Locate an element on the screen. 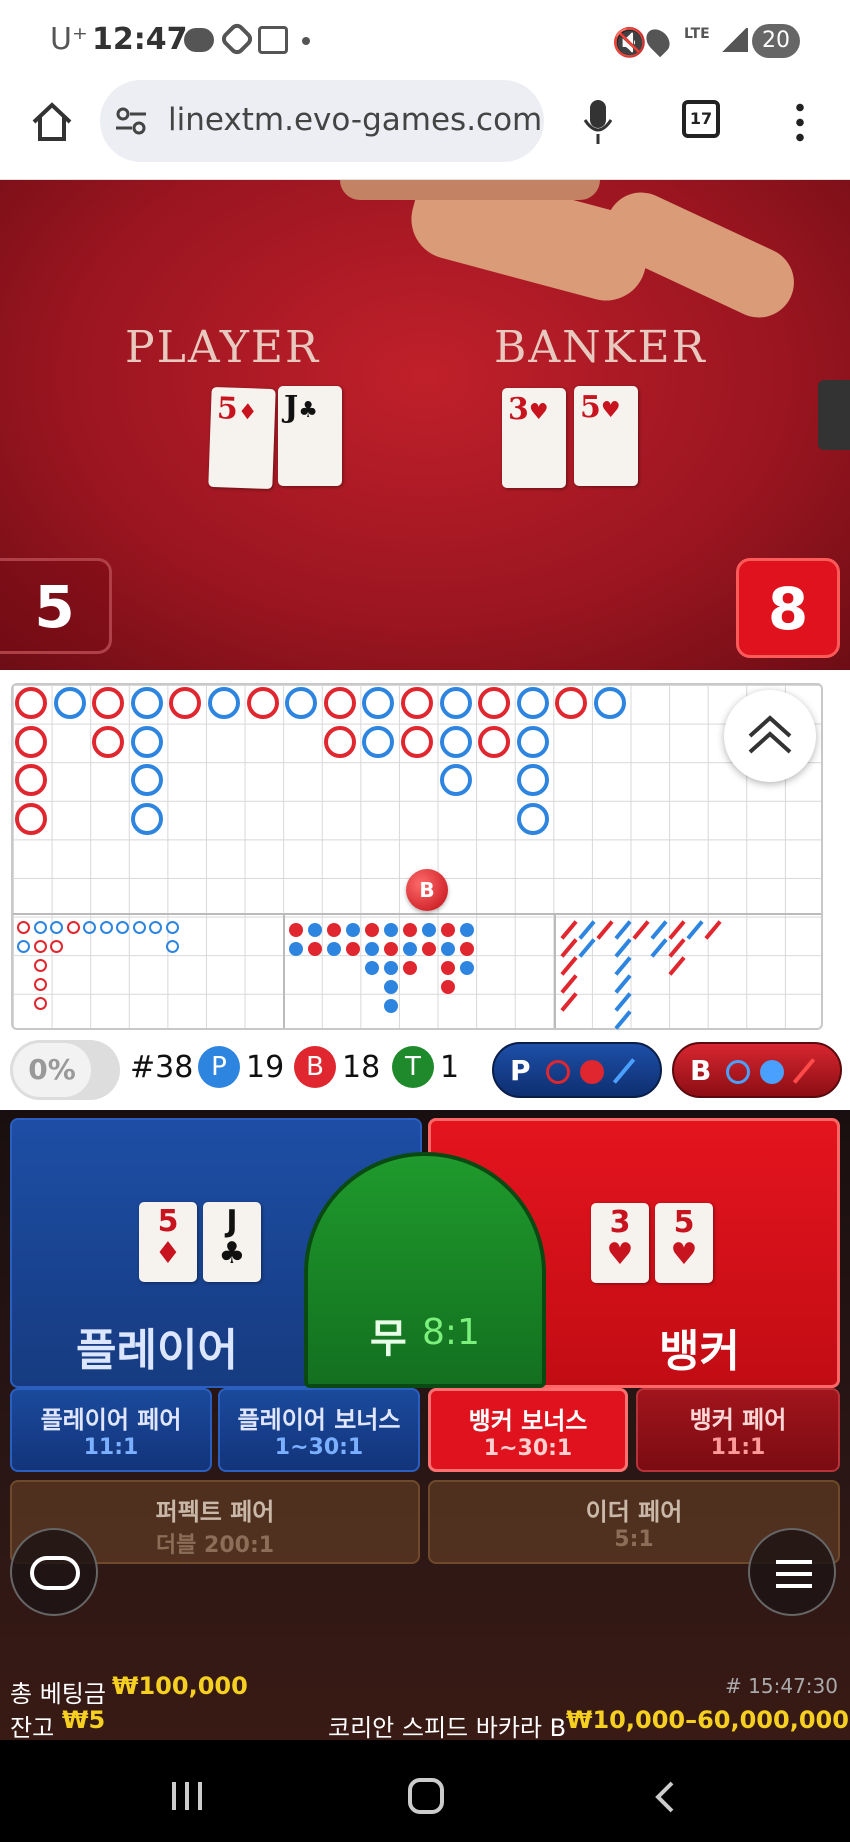 The image size is (850, 1842). tie-bet-odds: 8:1 is located at coordinates (451, 1332).